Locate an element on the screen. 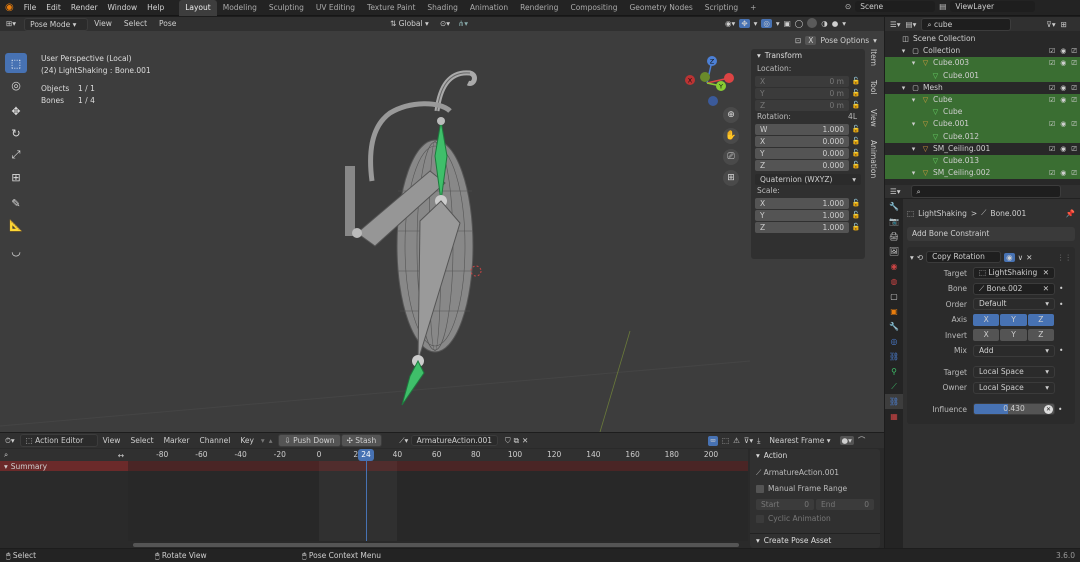 This screenshot has width=1080, height=562. tool-tab-icon: 🔧 is located at coordinates (894, 206).